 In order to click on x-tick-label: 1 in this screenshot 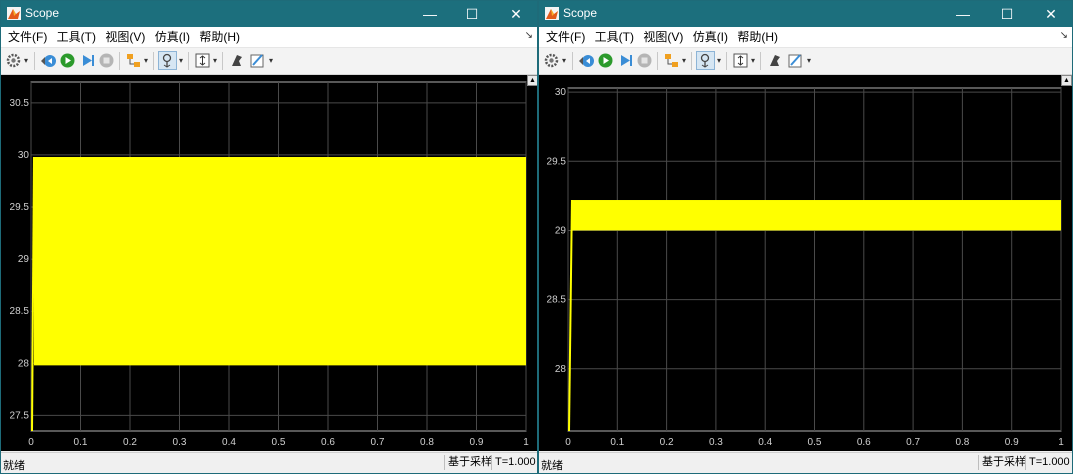, I will do `click(1061, 442)`.